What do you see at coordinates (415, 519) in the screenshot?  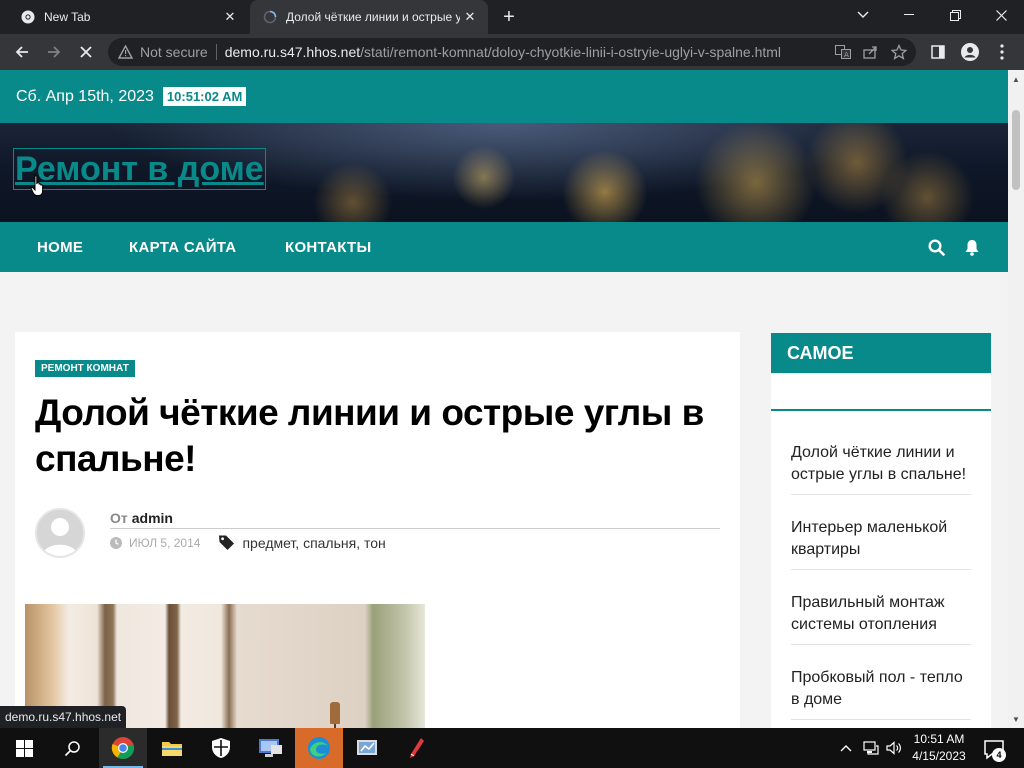 I see `author-line: От admin` at bounding box center [415, 519].